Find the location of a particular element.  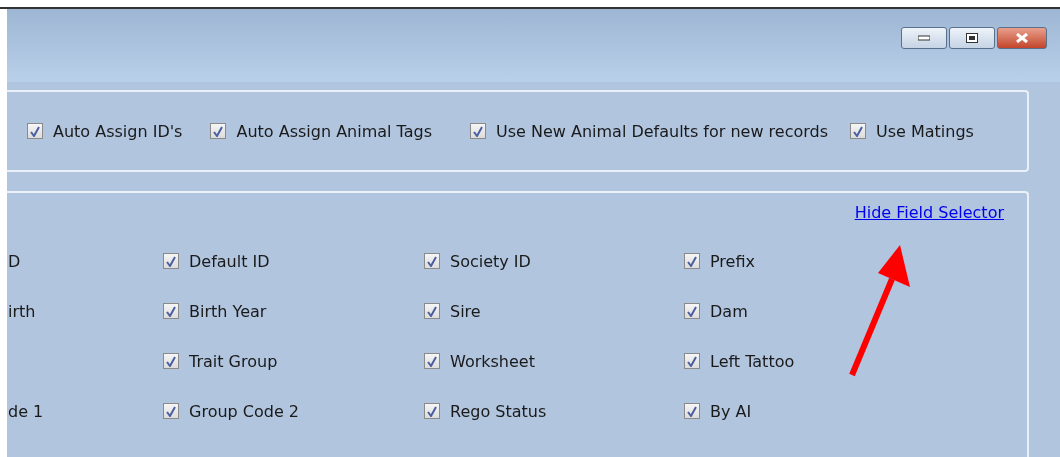

checkbox: Rego Status is located at coordinates (554, 411).